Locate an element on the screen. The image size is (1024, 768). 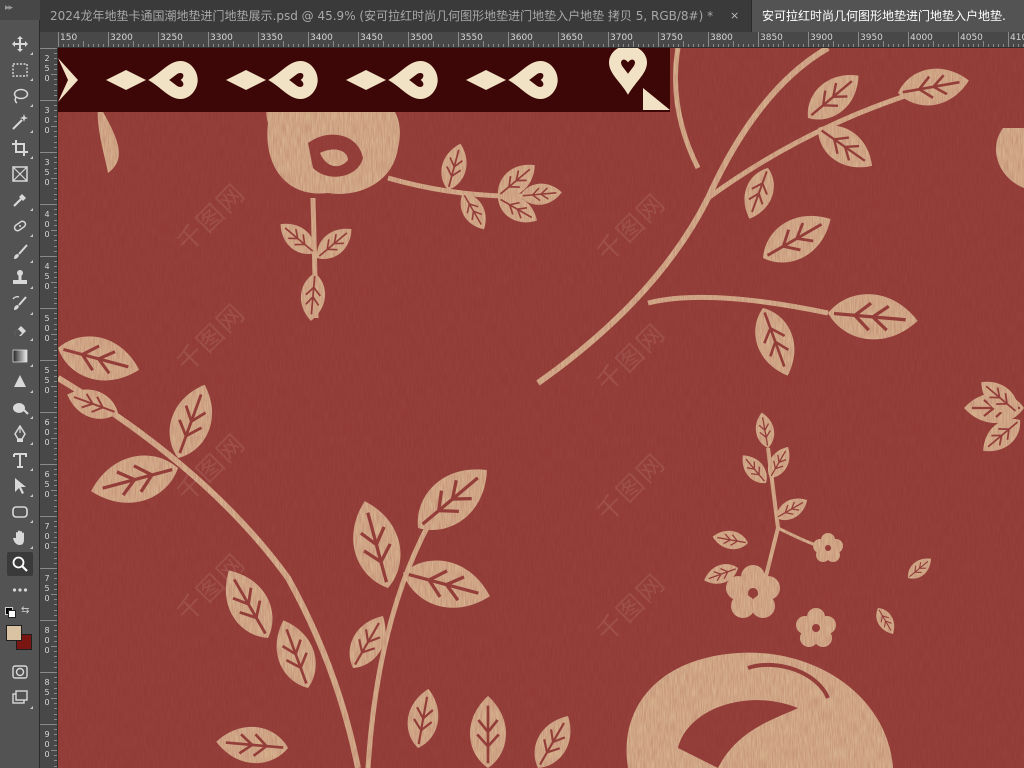
document-tab-2: 安可拉红时尚几何图形地垫进门地垫入户地垫. is located at coordinates (888, 16).